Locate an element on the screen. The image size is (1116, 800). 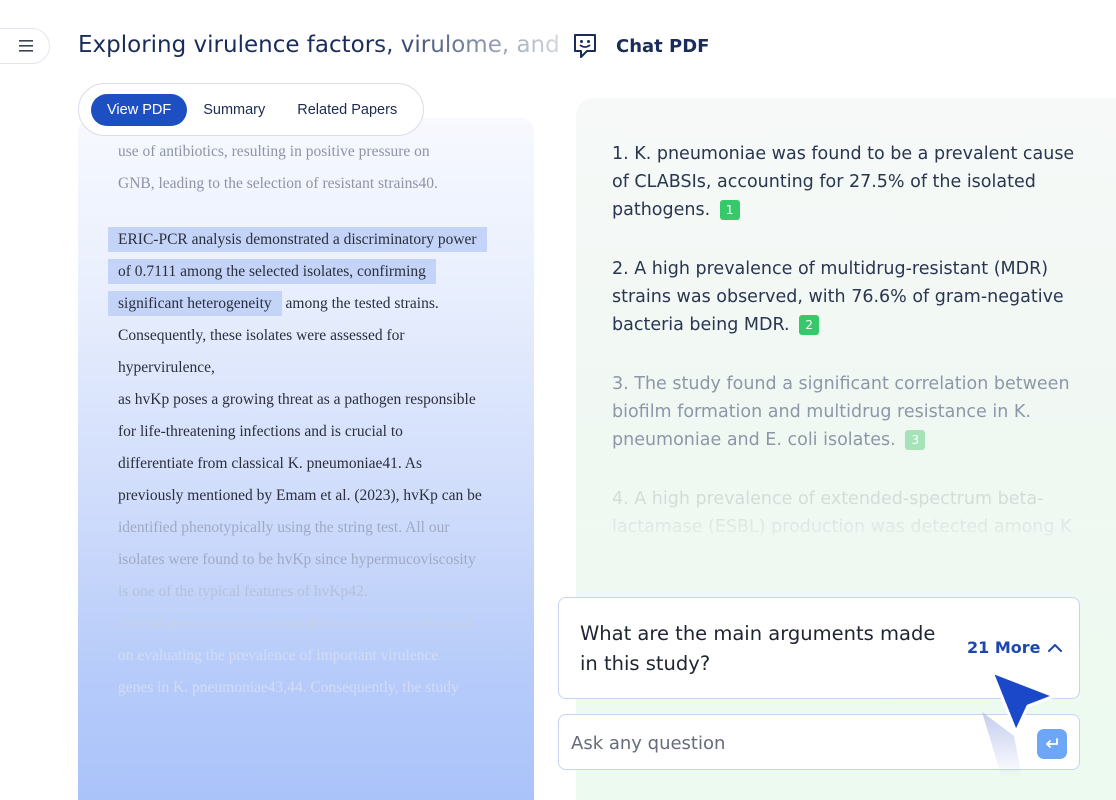
ask-box is located at coordinates (819, 742).